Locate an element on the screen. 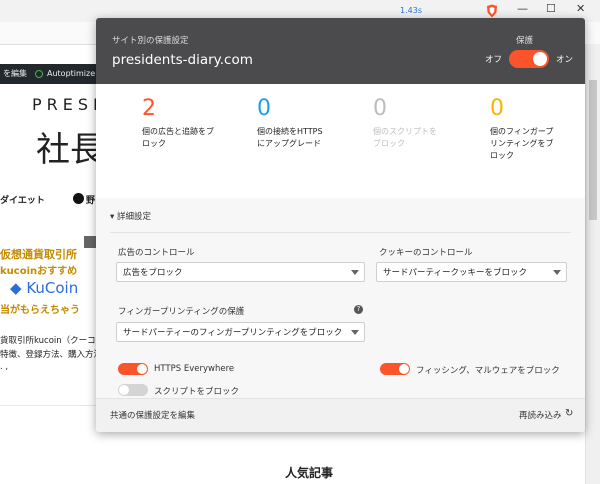 This screenshot has width=600, height=484. cookie-control-label: クッキーのコントロール is located at coordinates (426, 253).